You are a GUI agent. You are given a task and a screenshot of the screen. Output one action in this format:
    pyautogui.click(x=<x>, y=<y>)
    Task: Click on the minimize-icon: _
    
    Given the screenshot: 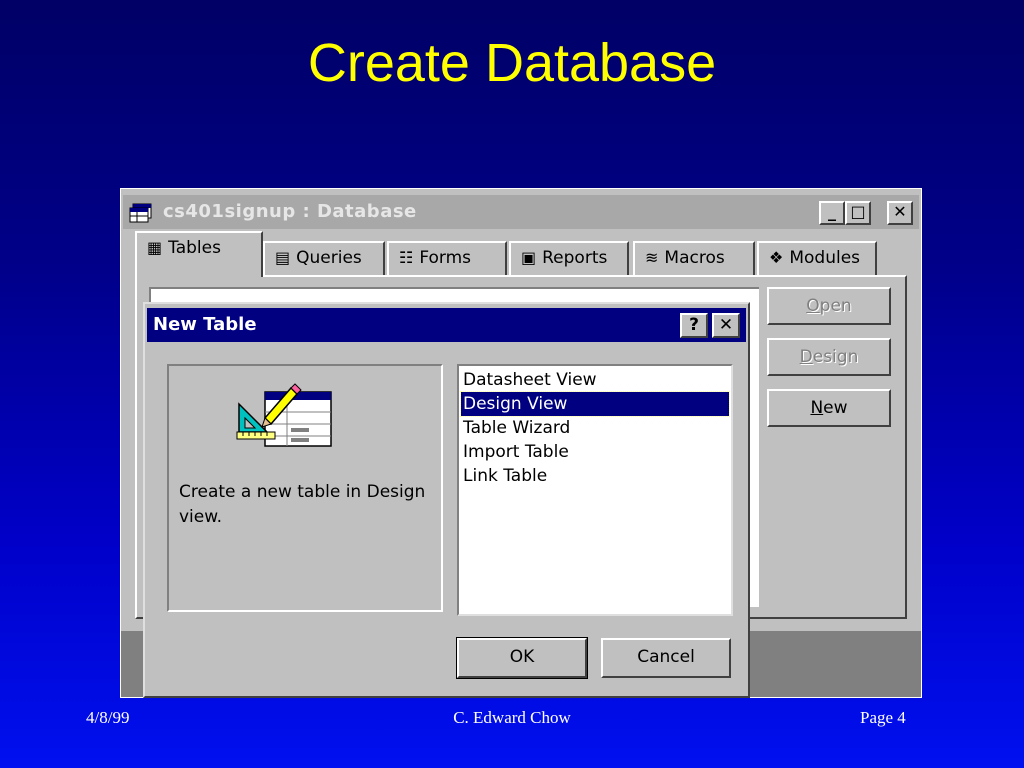 What is the action you would take?
    pyautogui.click(x=832, y=211)
    